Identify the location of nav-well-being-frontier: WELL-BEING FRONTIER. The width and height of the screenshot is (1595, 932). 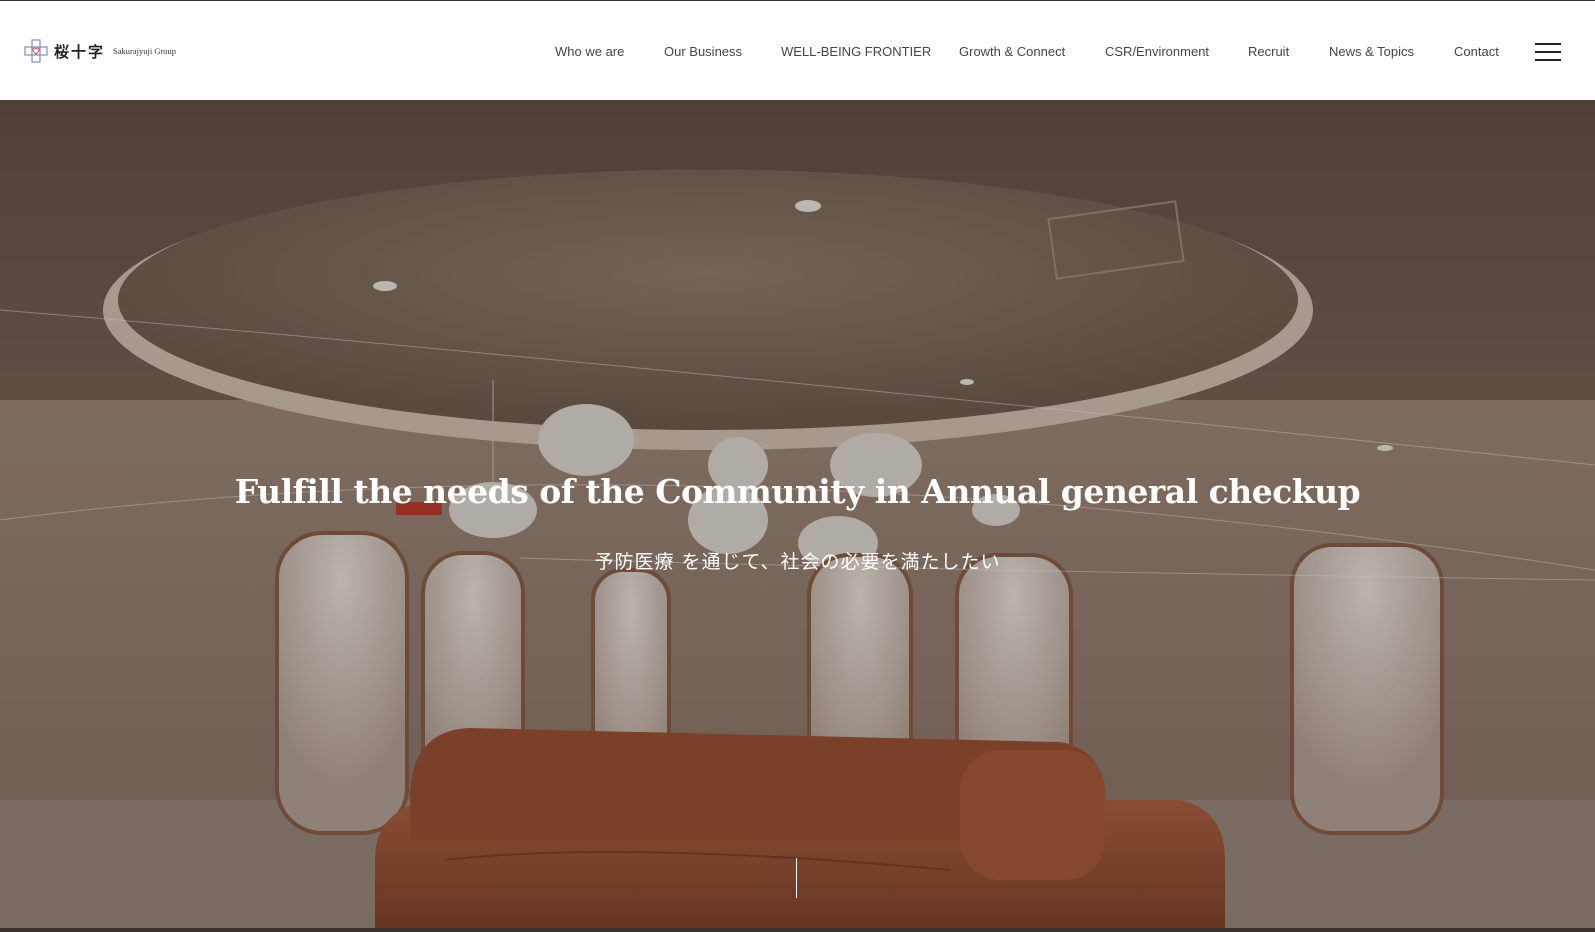
(856, 51).